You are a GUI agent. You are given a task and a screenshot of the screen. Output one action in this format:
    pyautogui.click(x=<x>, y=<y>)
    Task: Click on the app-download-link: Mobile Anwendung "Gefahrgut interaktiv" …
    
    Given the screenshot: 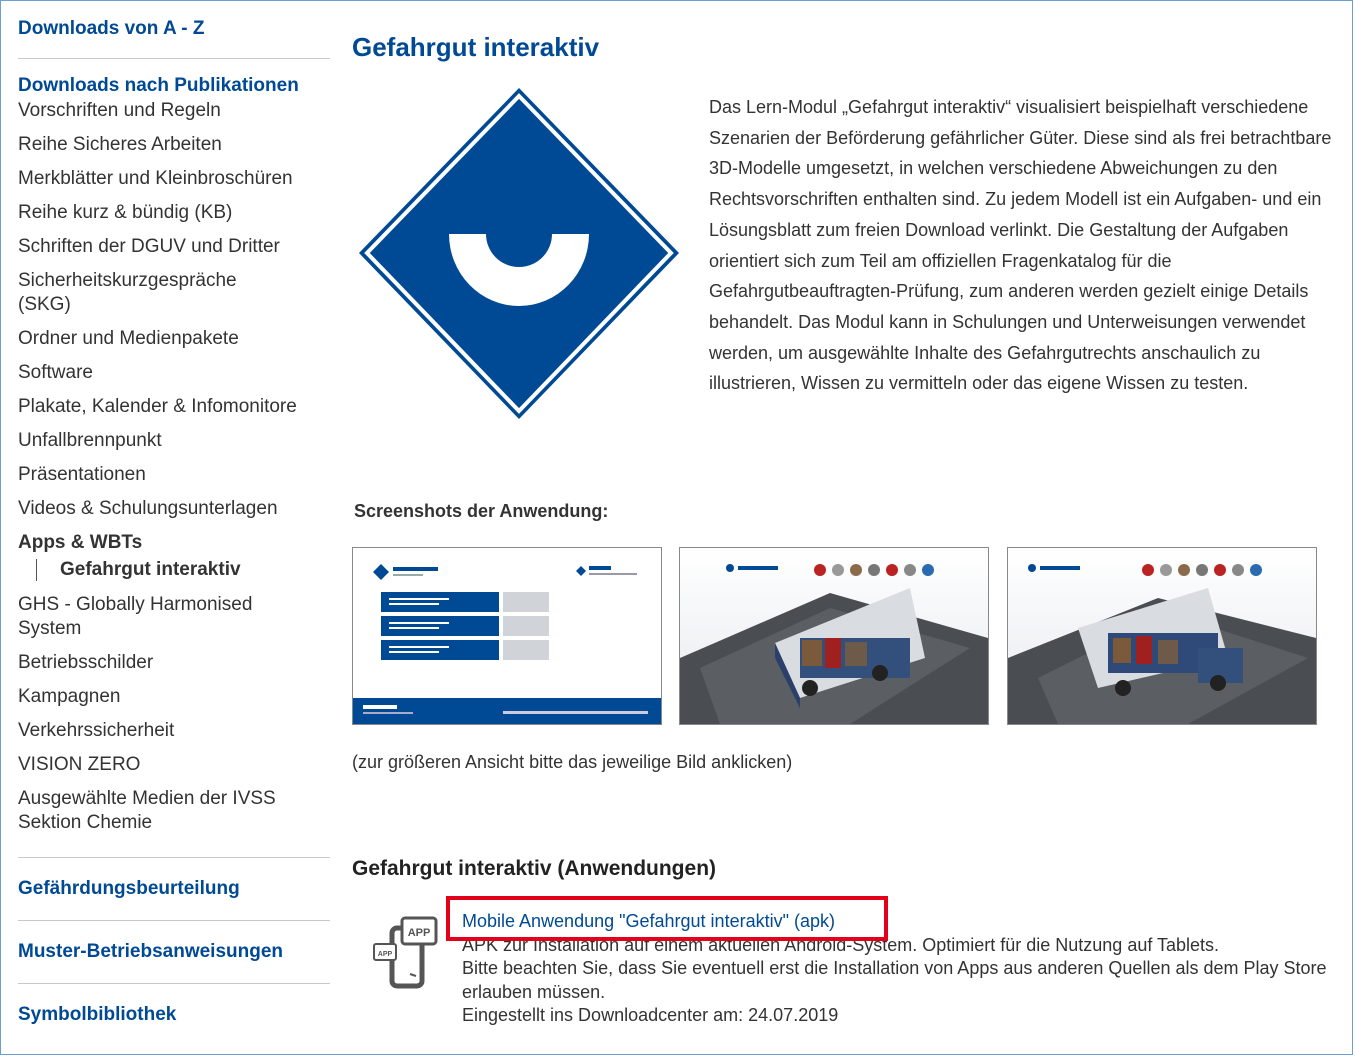 What is the action you would take?
    pyautogui.click(x=648, y=922)
    